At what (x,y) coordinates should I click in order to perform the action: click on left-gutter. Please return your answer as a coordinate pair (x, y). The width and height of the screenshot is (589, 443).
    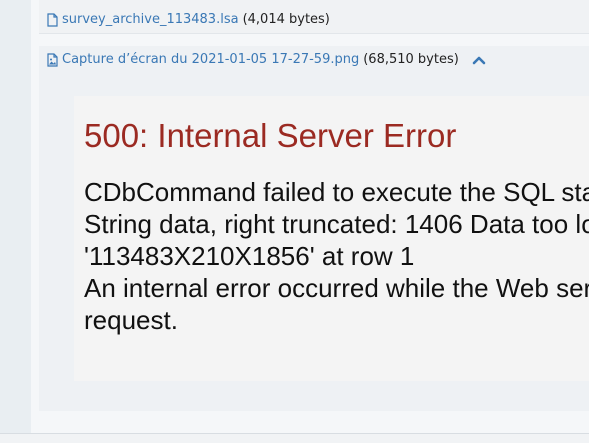
    Looking at the image, I should click on (15, 216).